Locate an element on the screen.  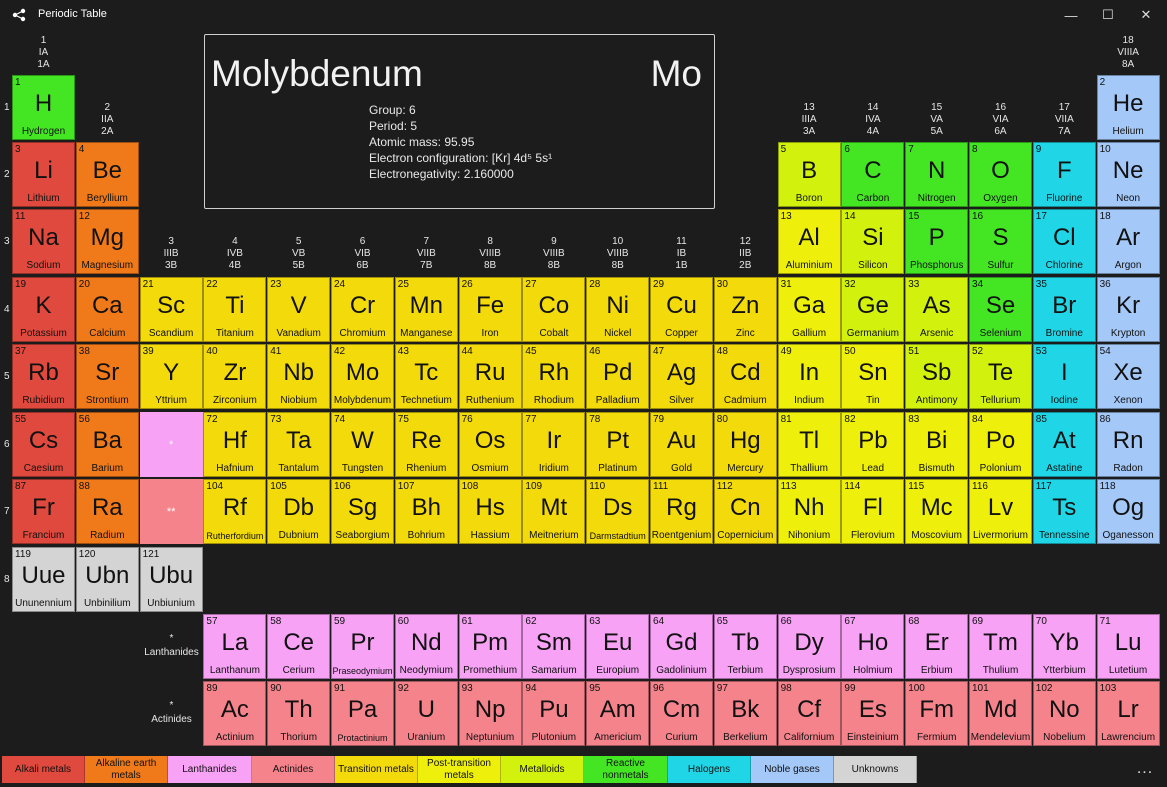
element-cell-pu: 94 Pu Plutonium is located at coordinates (554, 713).